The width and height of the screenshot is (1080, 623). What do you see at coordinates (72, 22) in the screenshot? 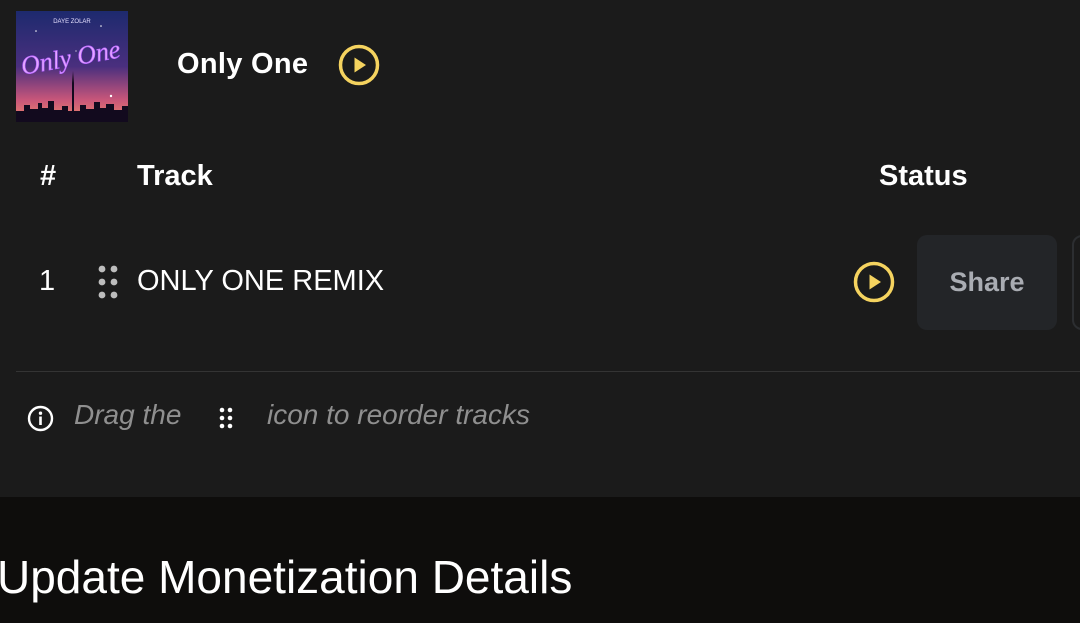
I see `svg-text: DAYE ZOLAR` at bounding box center [72, 22].